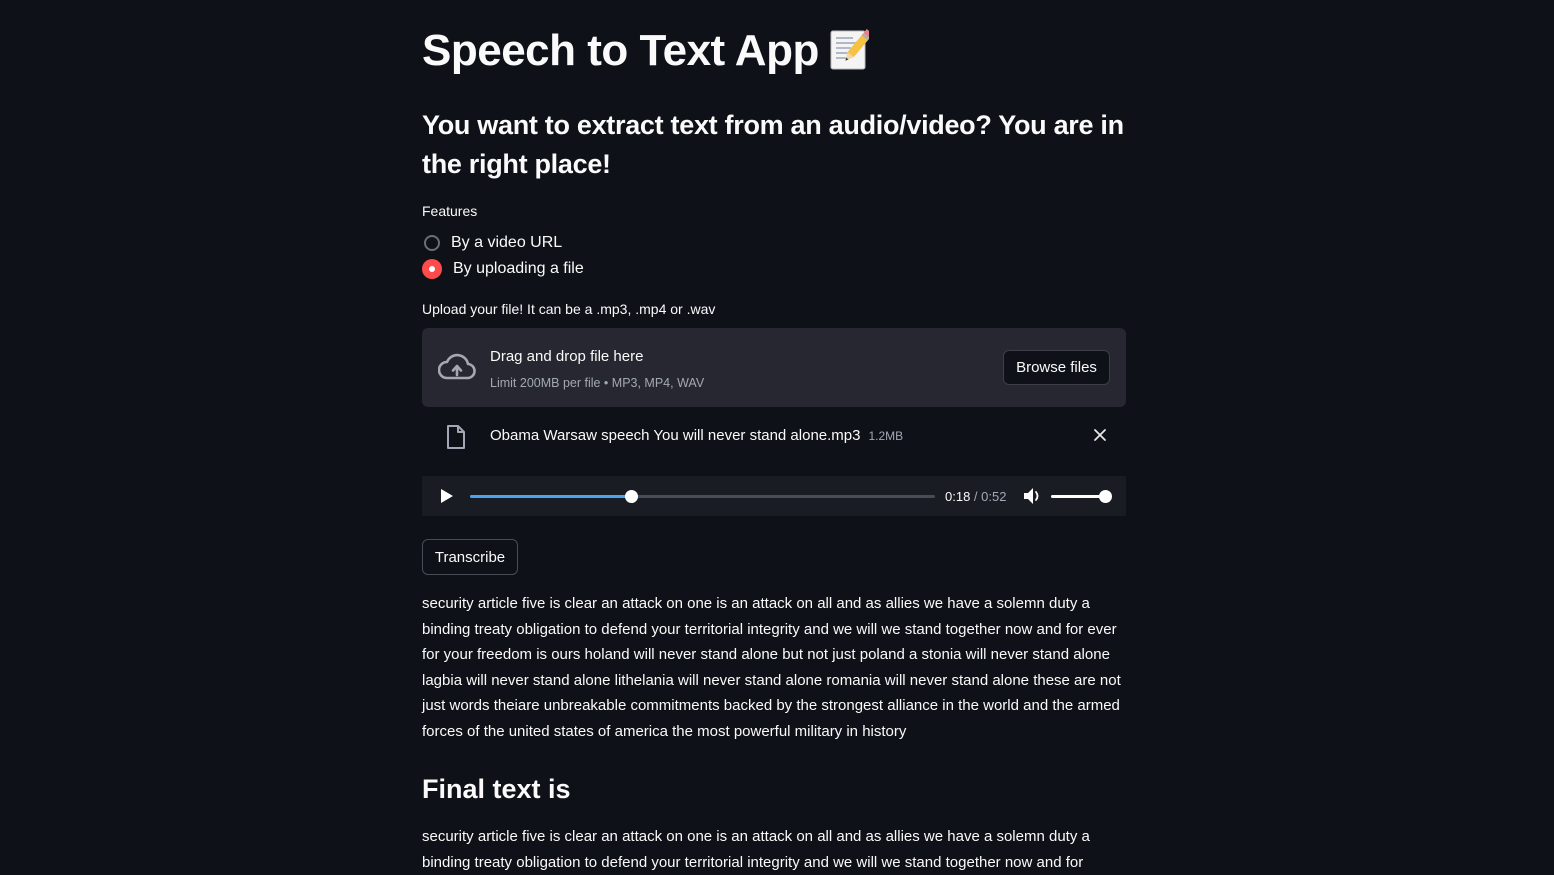 The image size is (1554, 875). What do you see at coordinates (470, 557) in the screenshot?
I see `transcribe-button: Transcribe` at bounding box center [470, 557].